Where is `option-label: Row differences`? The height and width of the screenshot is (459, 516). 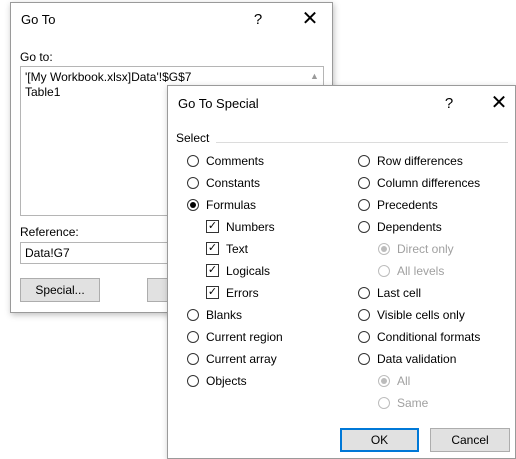 option-label: Row differences is located at coordinates (420, 161).